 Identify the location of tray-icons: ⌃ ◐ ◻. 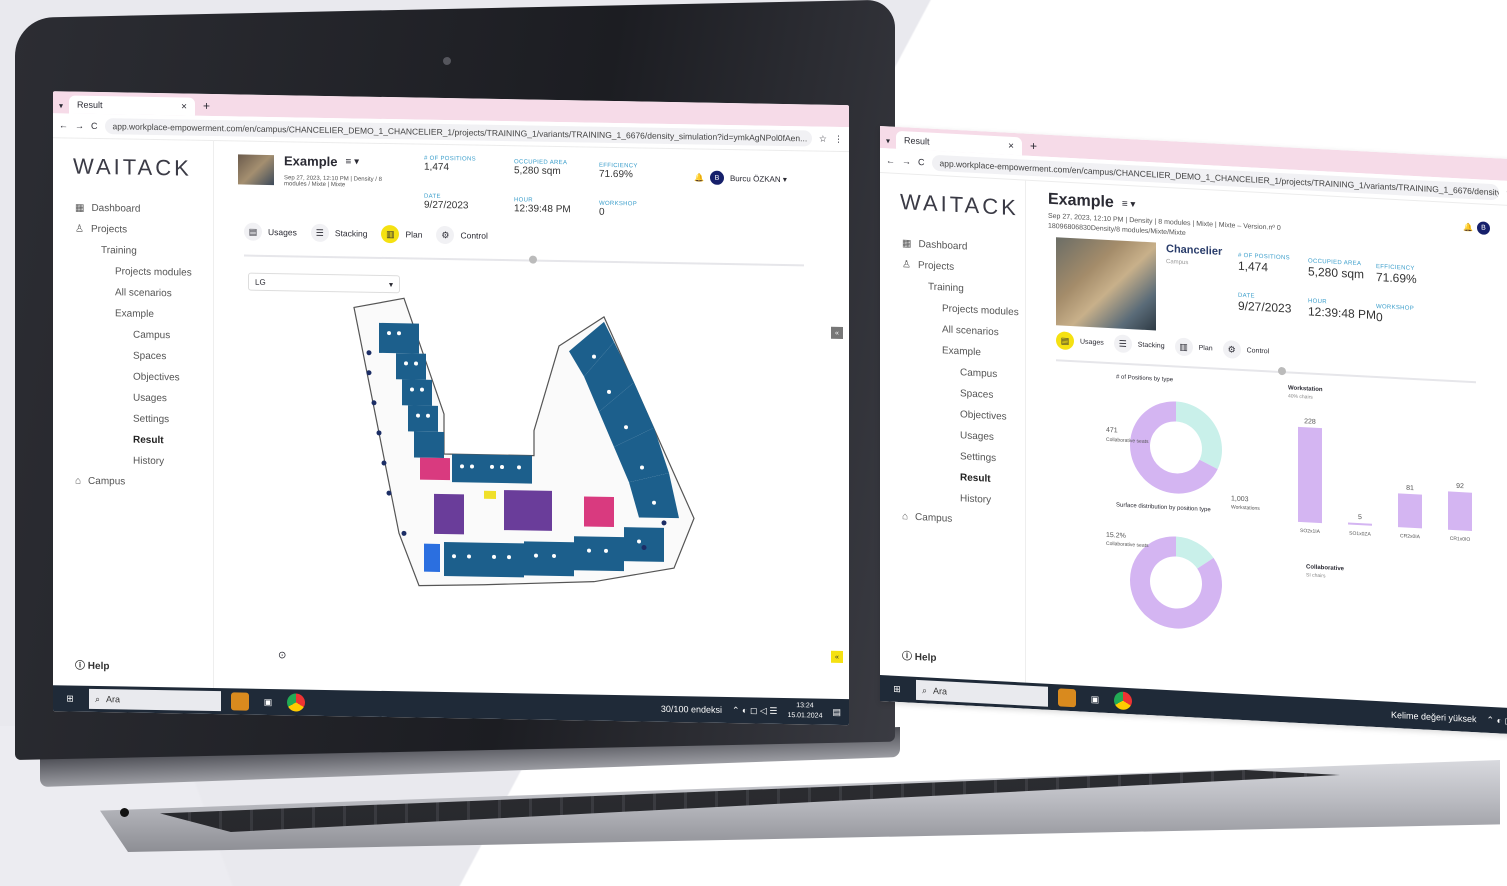
(1497, 720).